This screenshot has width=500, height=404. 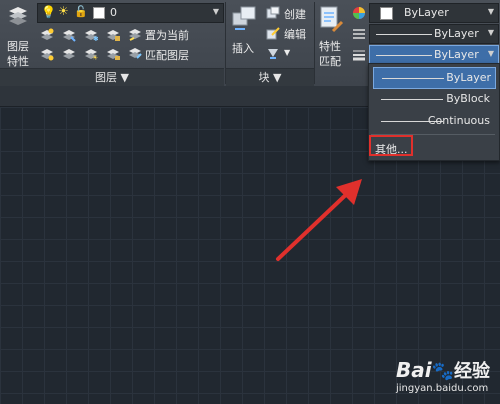 I want to click on option-label: Continuous, so click(x=458, y=120).